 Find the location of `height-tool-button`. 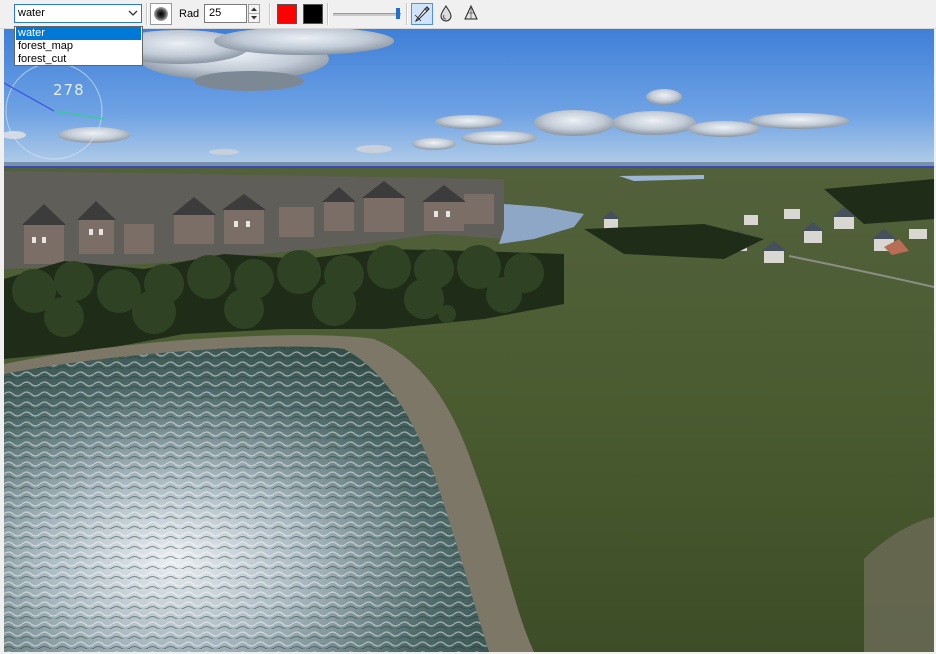

height-tool-button is located at coordinates (472, 14).